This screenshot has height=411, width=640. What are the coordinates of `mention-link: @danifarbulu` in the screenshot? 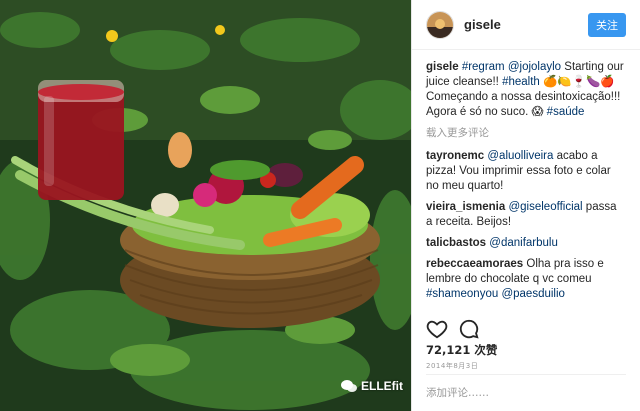 It's located at (523, 243).